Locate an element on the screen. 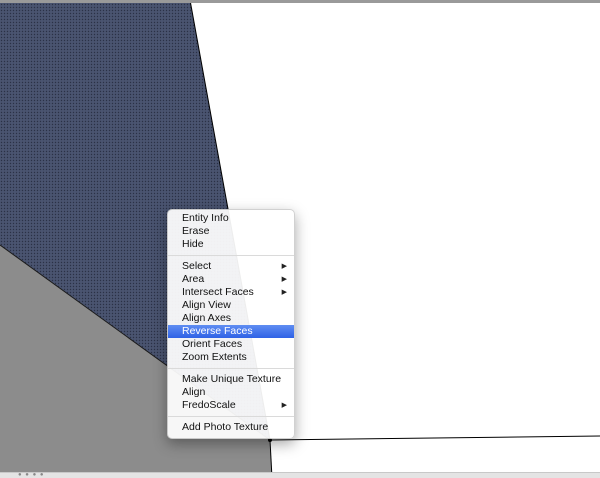  menu-item-reverse-faces: Reverse Faces is located at coordinates (231, 331).